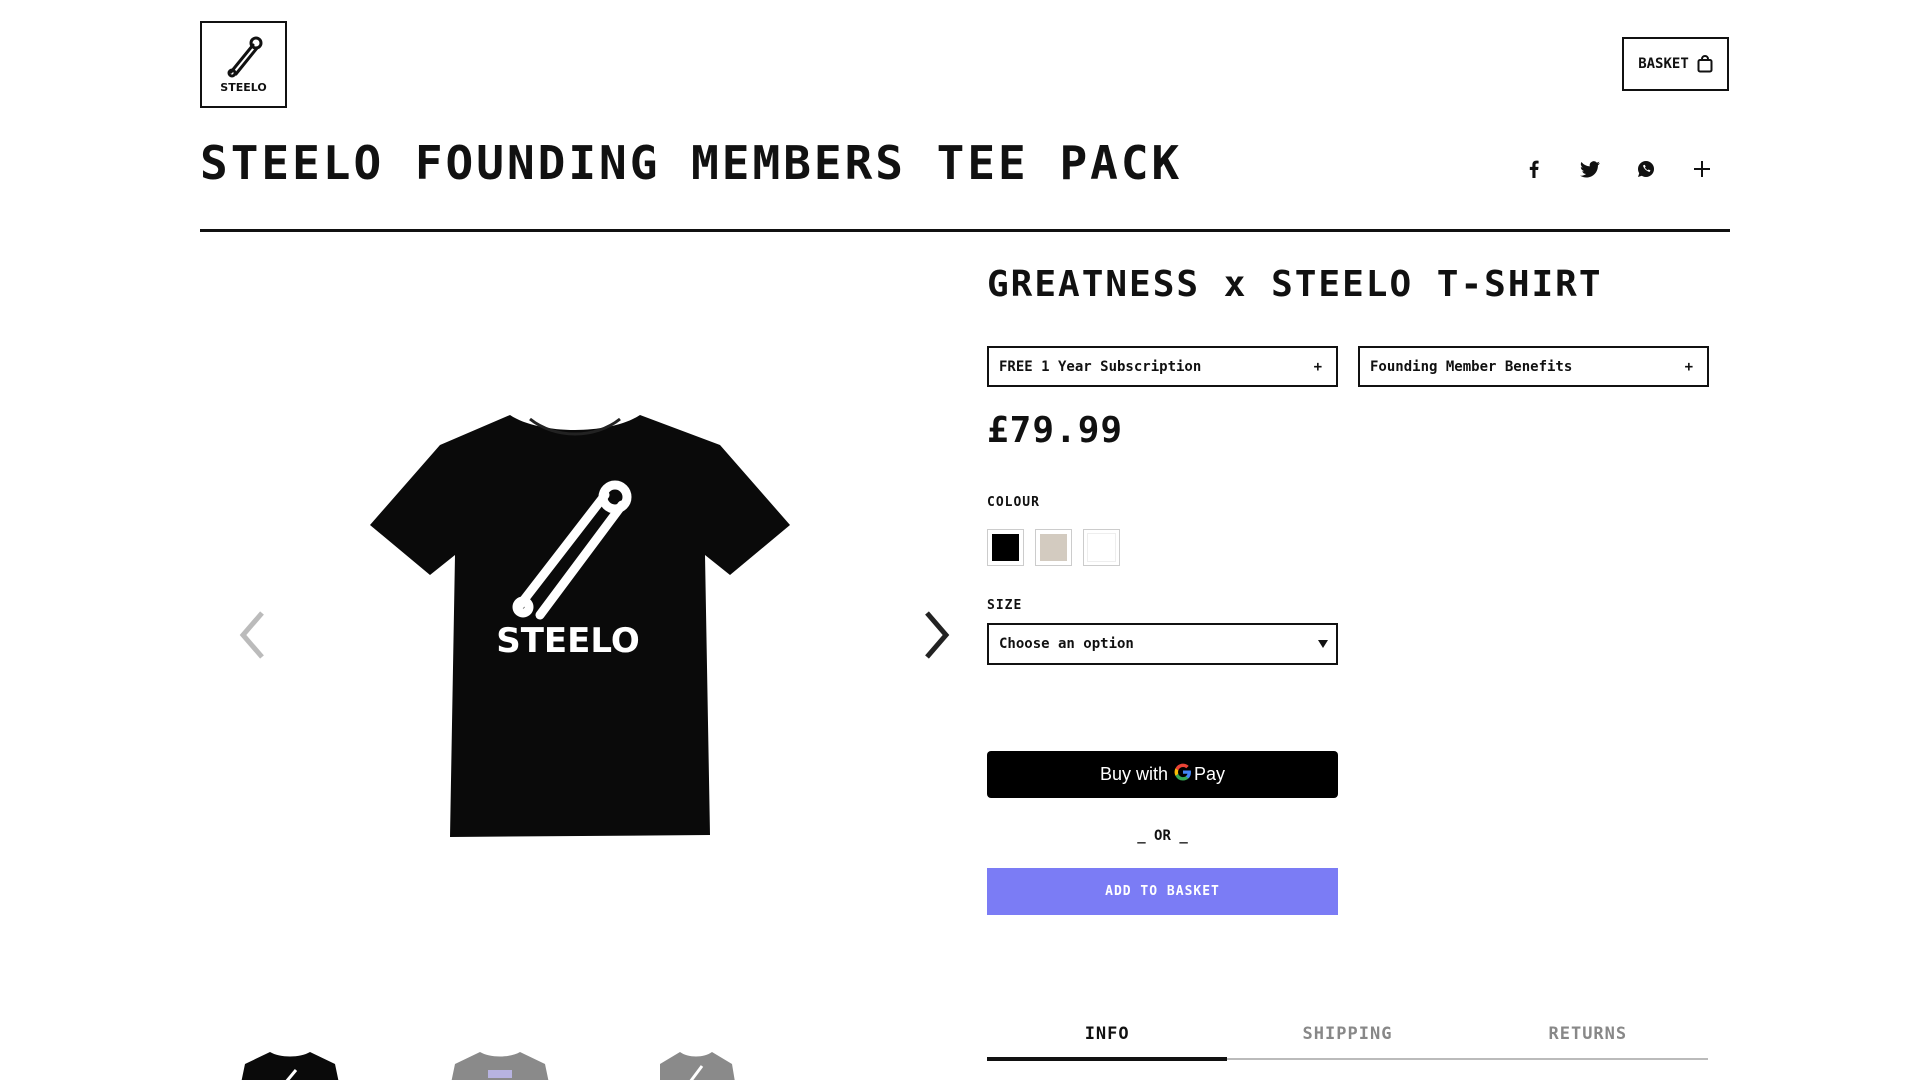 The image size is (1920, 1080). I want to click on thumbnail-grey-shirt, so click(500, 1064).